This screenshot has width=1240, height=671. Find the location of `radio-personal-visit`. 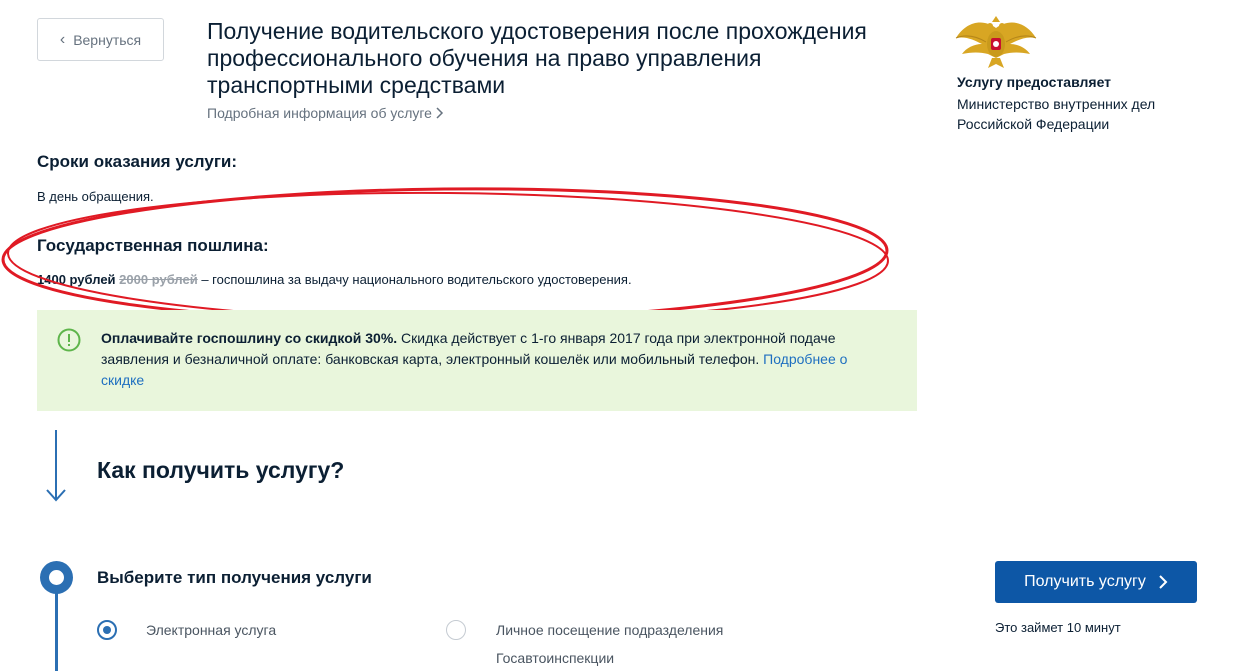

radio-personal-visit is located at coordinates (456, 630).